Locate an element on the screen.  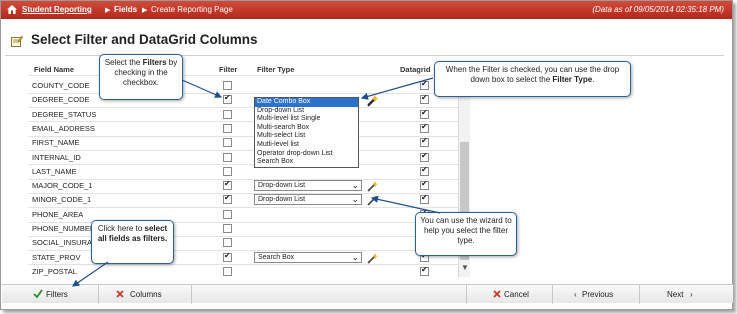
field-name: MINOR_CODE_1 is located at coordinates (62, 200).